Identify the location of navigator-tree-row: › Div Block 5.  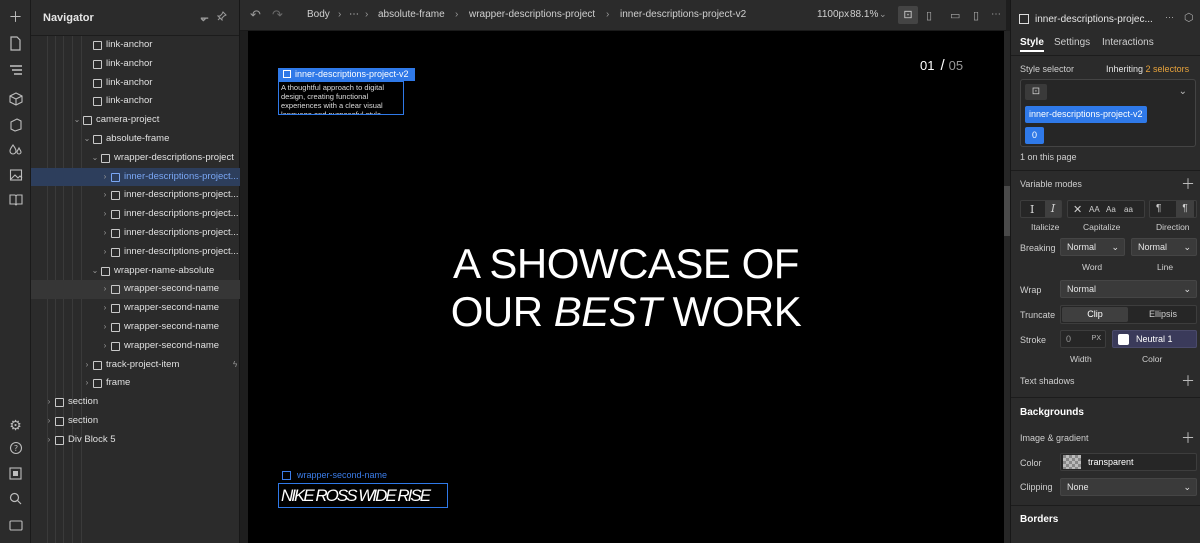
(135, 440).